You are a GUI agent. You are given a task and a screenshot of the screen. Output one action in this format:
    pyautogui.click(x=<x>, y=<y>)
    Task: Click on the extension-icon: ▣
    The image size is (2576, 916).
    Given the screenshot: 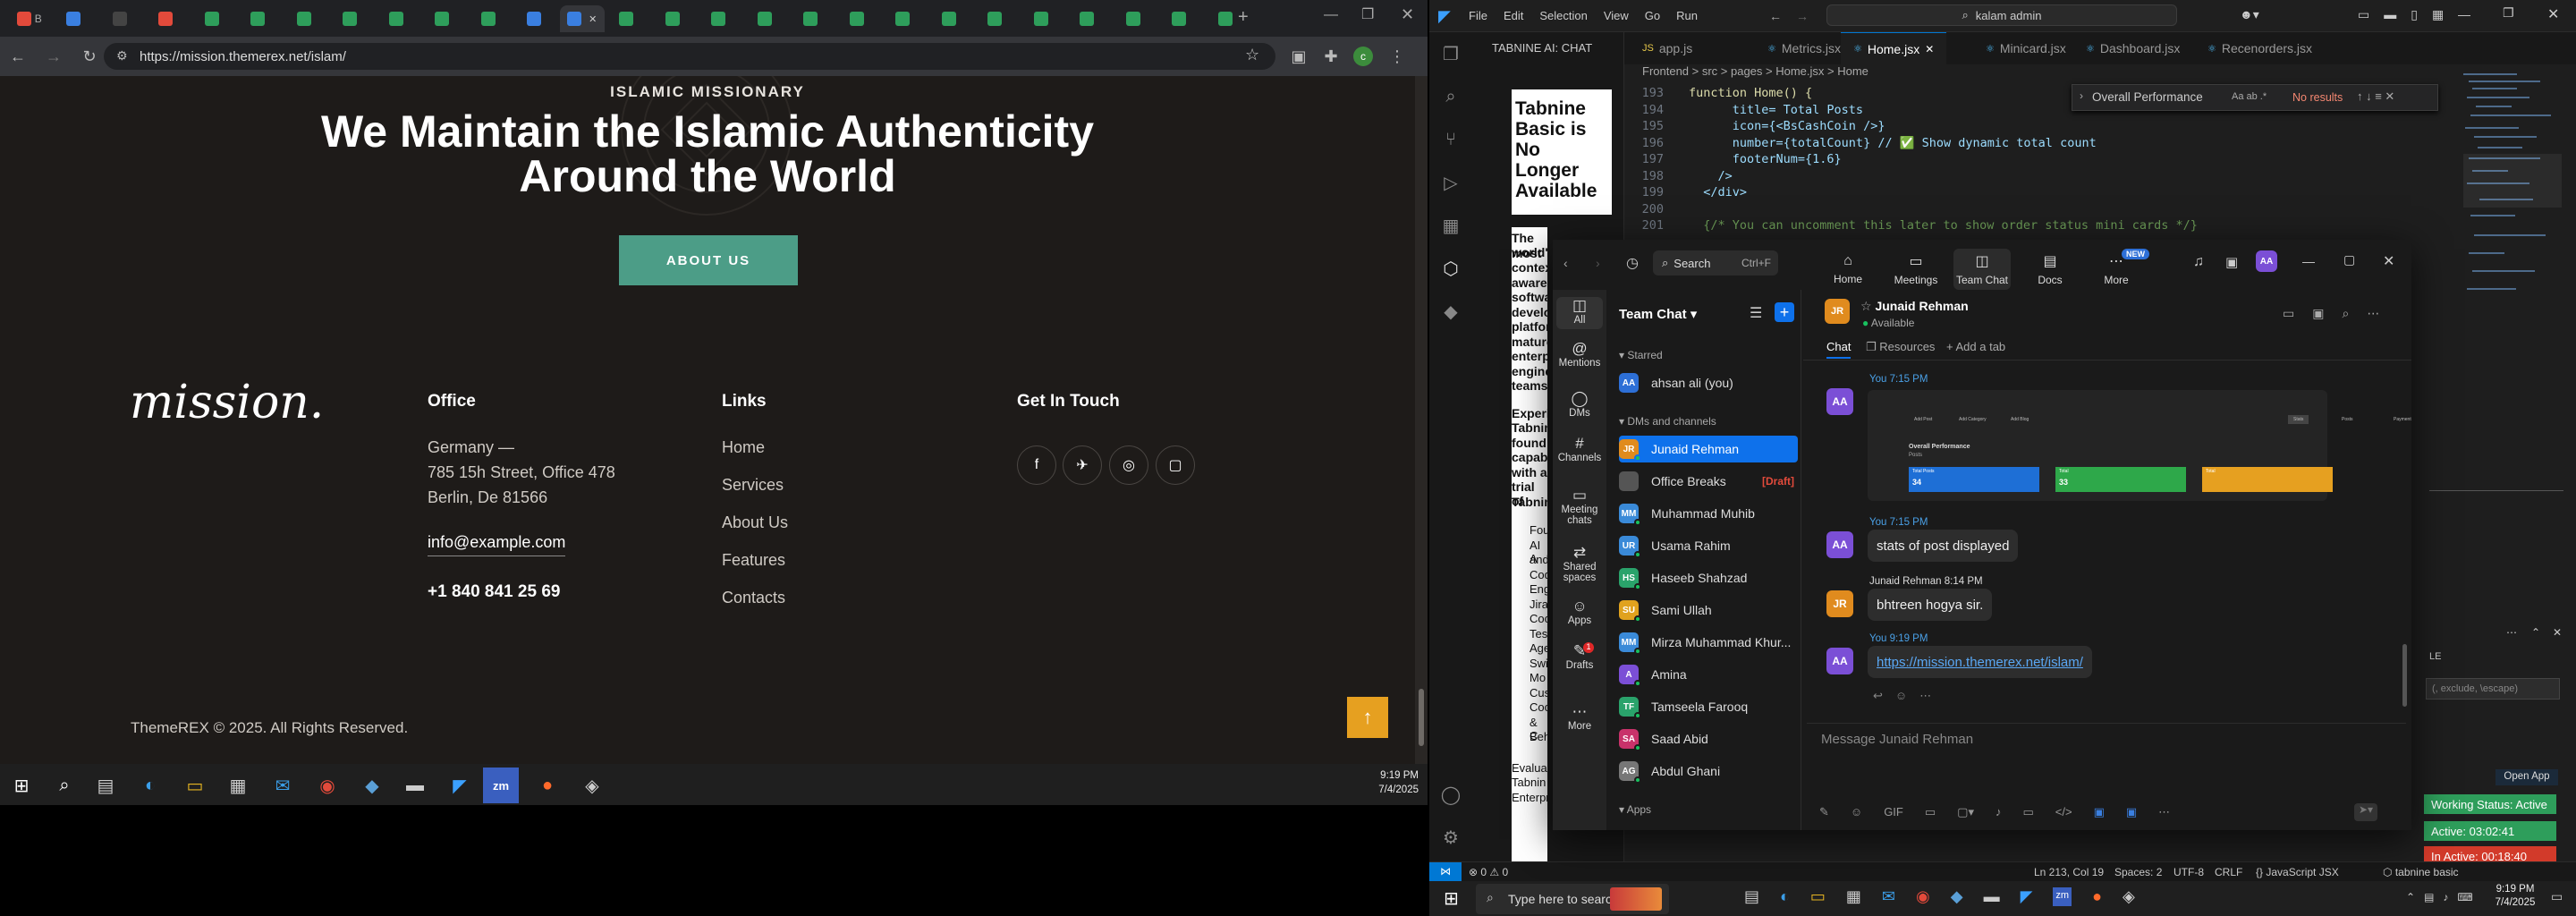 What is the action you would take?
    pyautogui.click(x=1298, y=56)
    